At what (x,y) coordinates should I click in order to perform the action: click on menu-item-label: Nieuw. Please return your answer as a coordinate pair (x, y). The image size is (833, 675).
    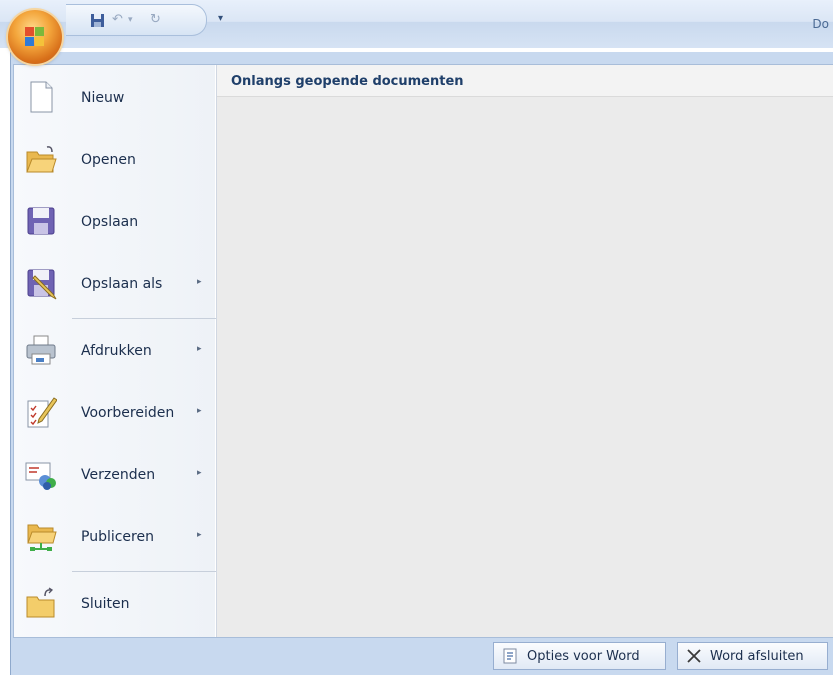
    Looking at the image, I should click on (103, 98).